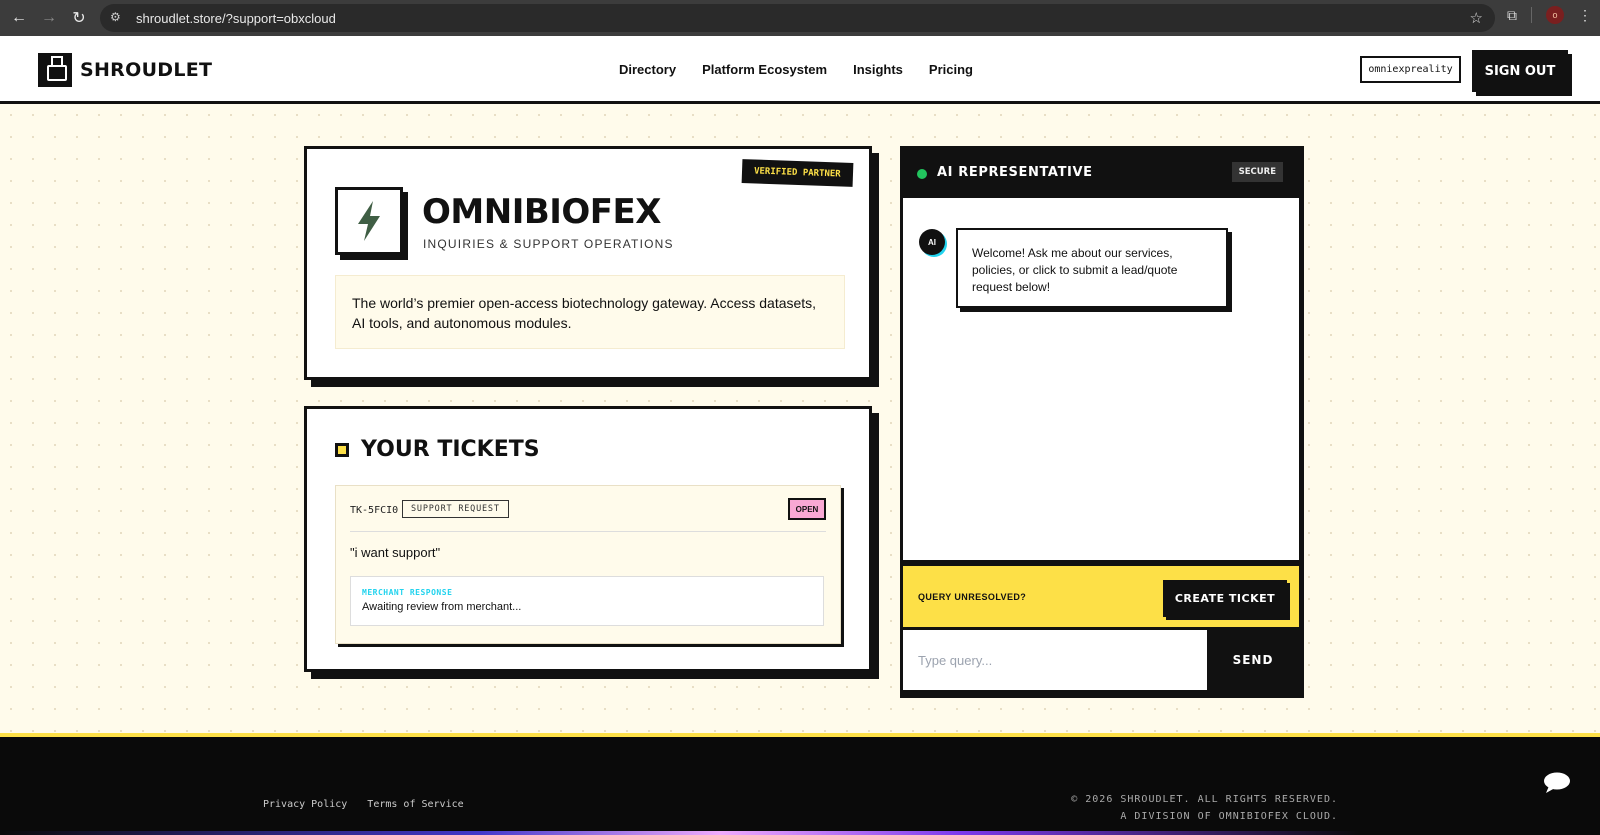 The width and height of the screenshot is (1600, 835). I want to click on browser-actions: ⧉ o ⋮, so click(1549, 15).